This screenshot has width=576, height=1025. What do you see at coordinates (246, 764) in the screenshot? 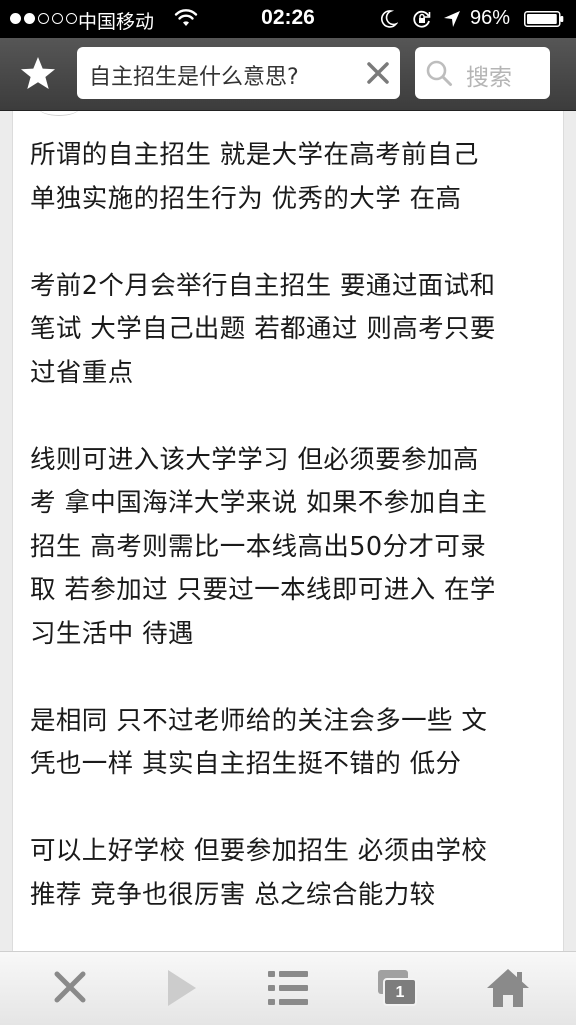
I see `answer-line: 凭也一样 其实自主招生挺不错的 低分` at bounding box center [246, 764].